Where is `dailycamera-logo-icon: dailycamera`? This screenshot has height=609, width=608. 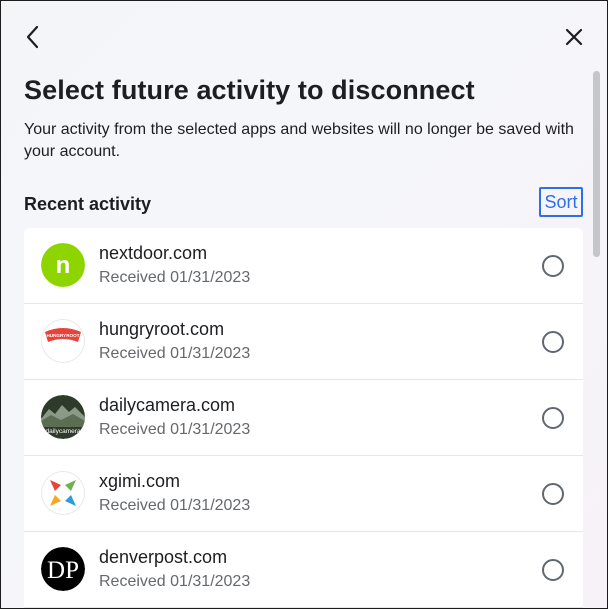 dailycamera-logo-icon: dailycamera is located at coordinates (63, 417).